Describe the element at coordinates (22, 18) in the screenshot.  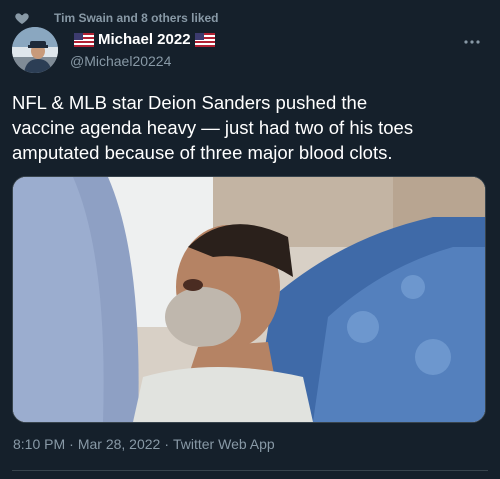
I see `heart-icon` at that location.